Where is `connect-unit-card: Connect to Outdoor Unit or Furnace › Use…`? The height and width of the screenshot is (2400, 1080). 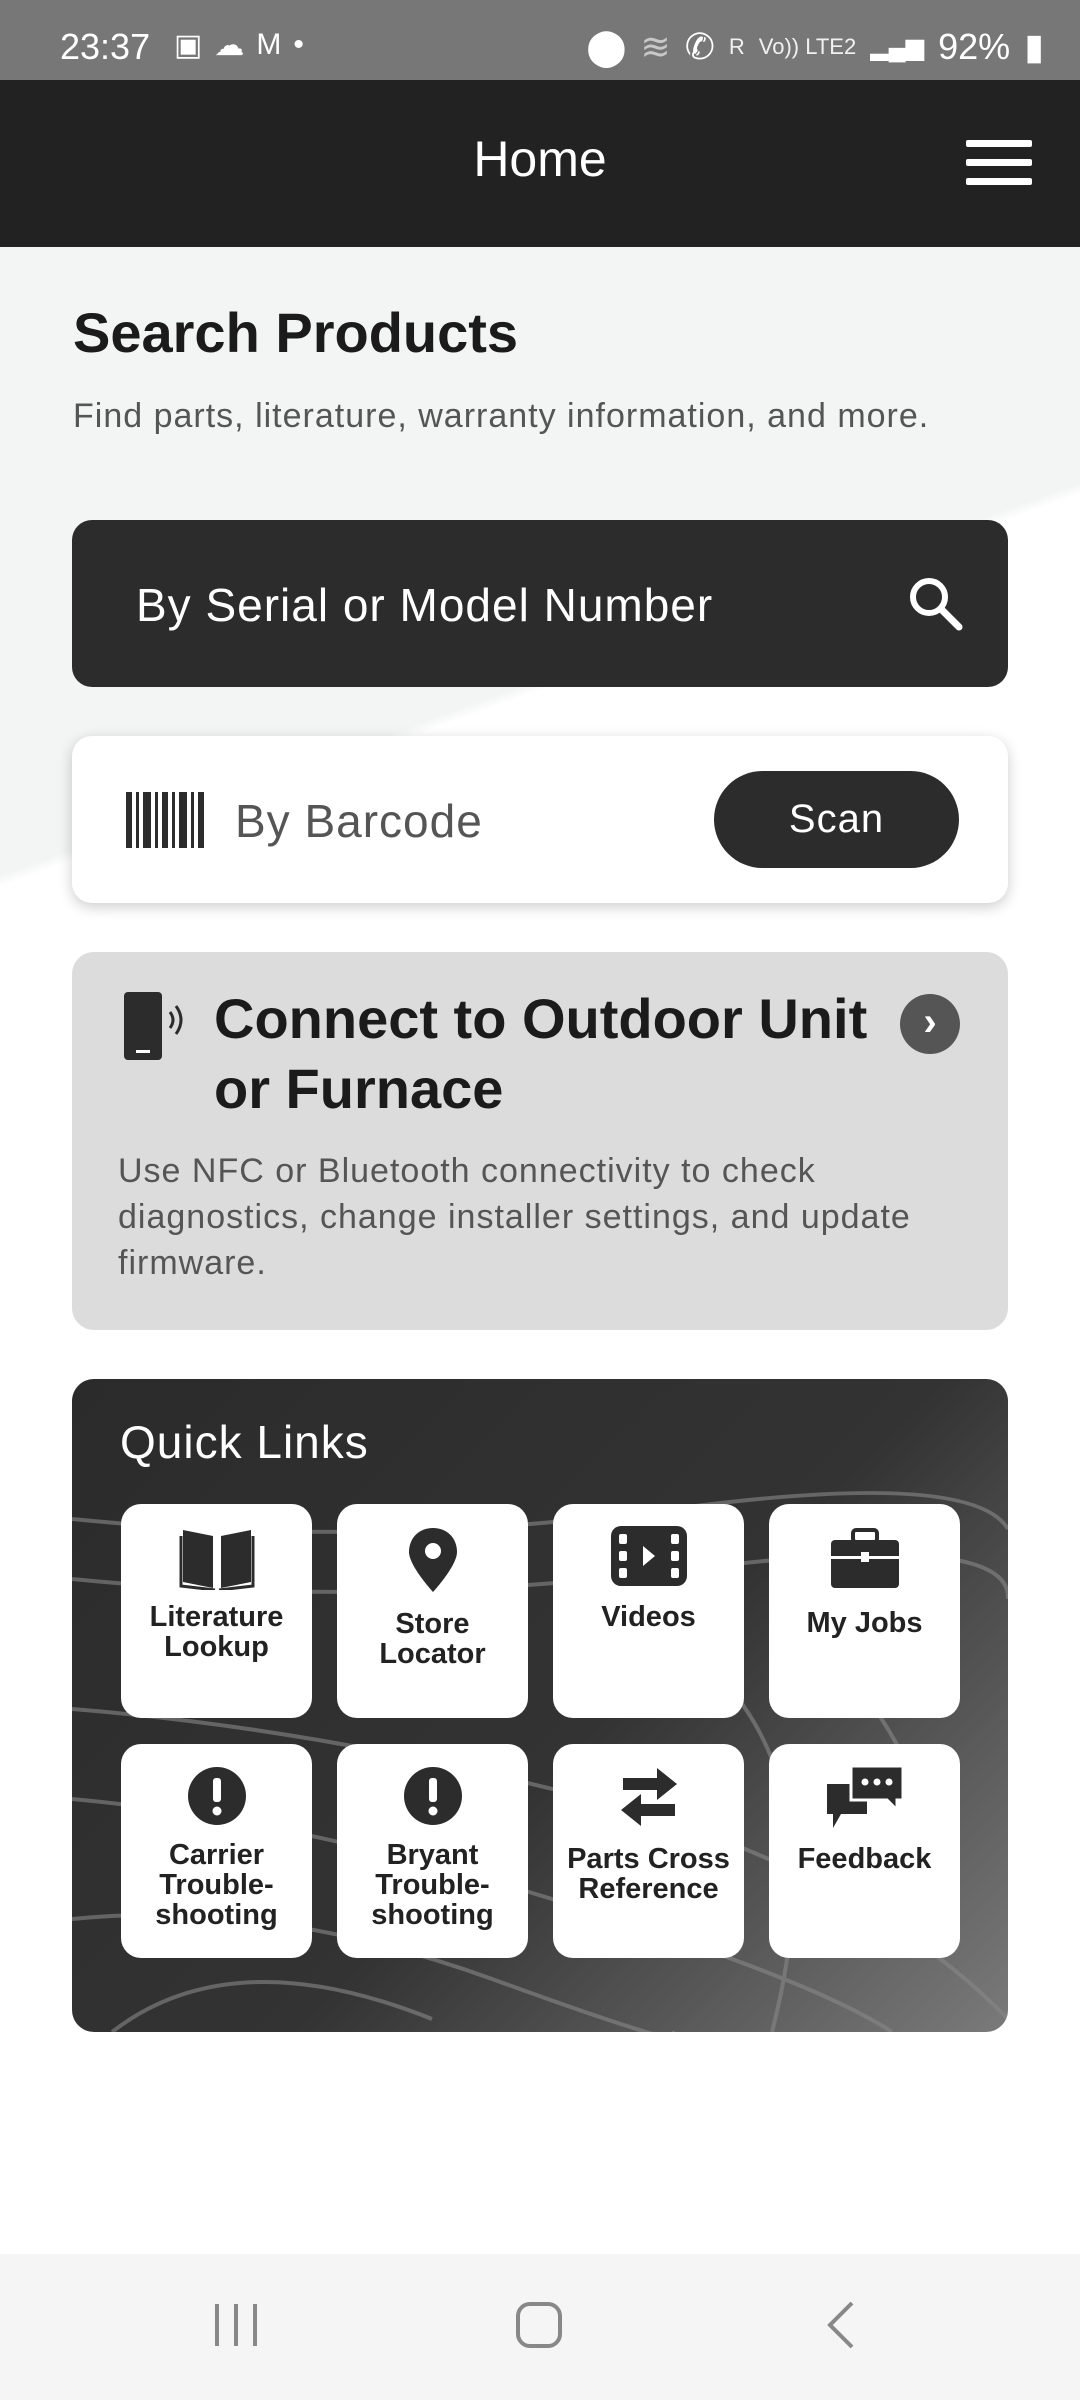
connect-unit-card: Connect to Outdoor Unit or Furnace › Use… is located at coordinates (540, 1141).